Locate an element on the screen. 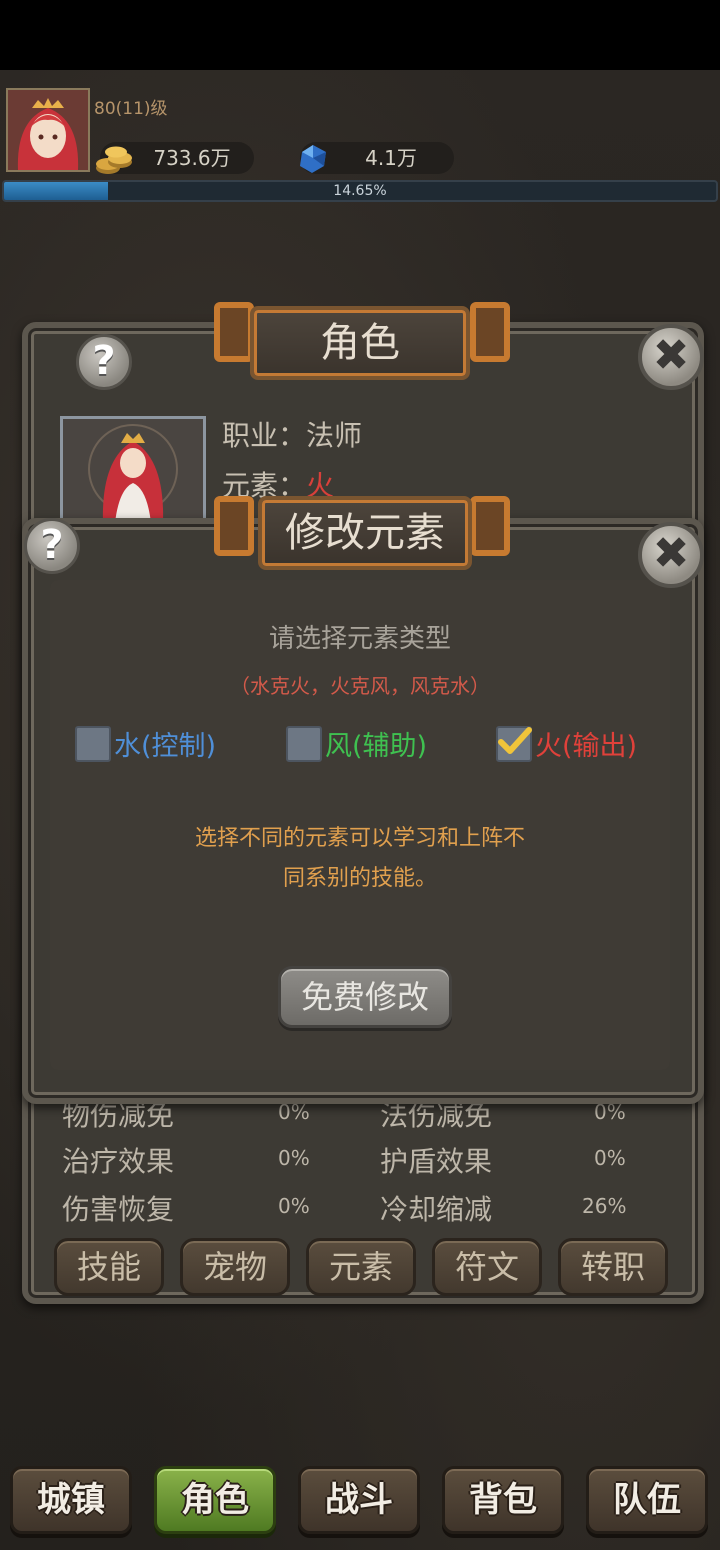 The width and height of the screenshot is (720, 1550). tab-runes: 符文 is located at coordinates (487, 1267).